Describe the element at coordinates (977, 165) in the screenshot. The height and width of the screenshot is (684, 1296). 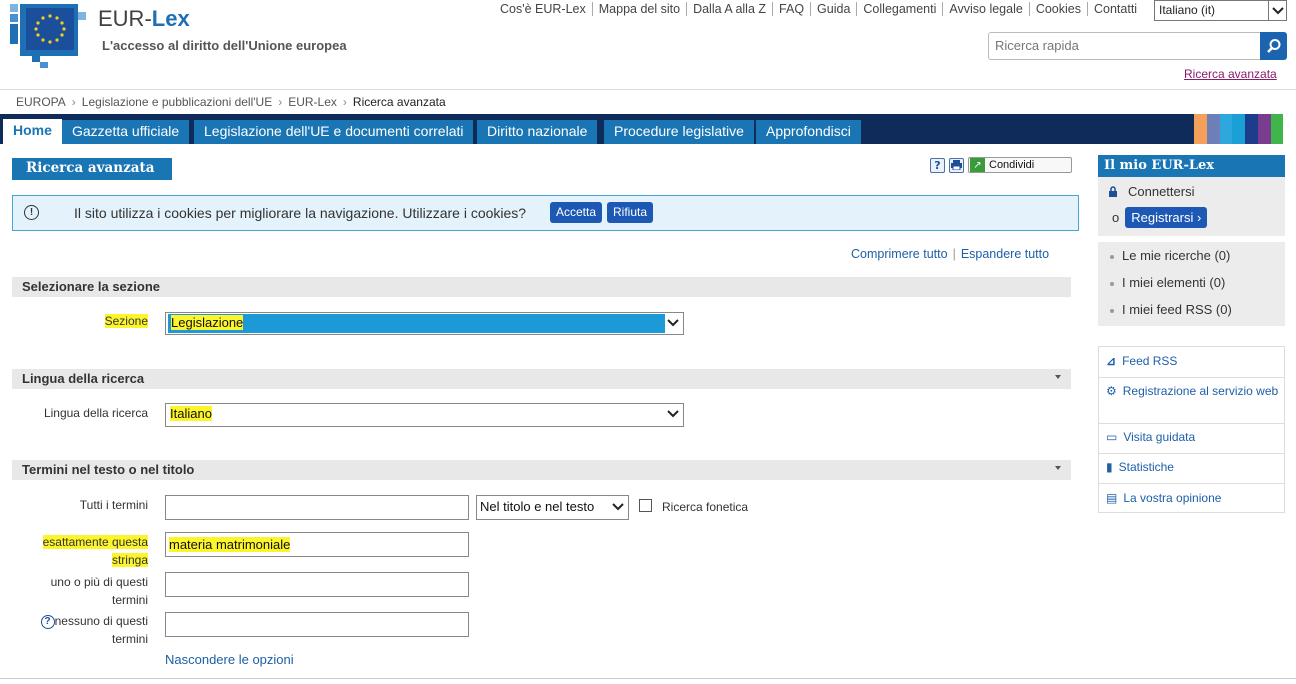
I see `share-icon: ↗` at that location.